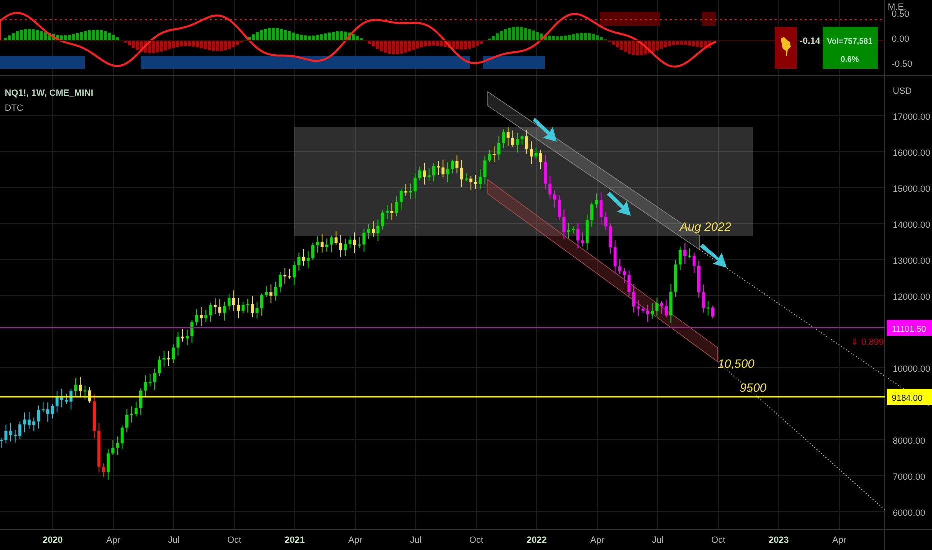  Describe the element at coordinates (909, 513) in the screenshot. I see `price-tick: 6000.00` at that location.